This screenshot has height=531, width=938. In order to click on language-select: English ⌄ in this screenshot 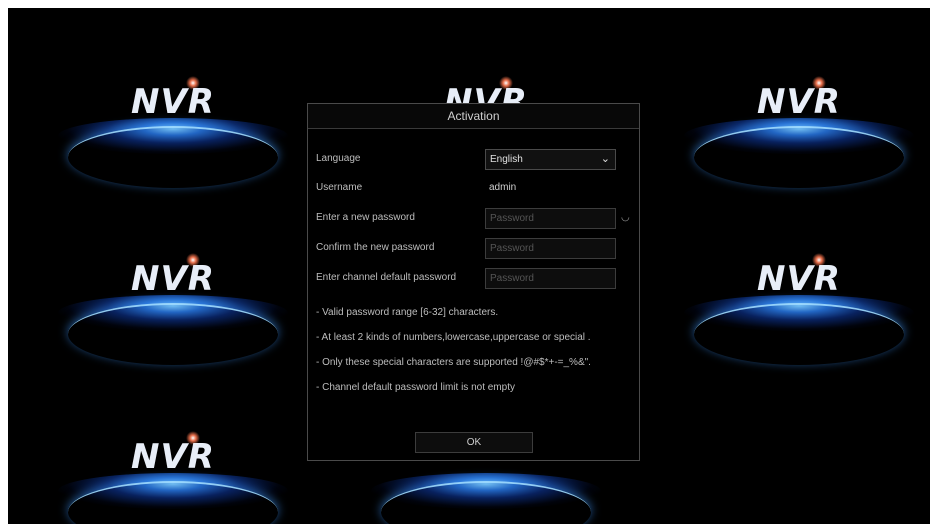, I will do `click(550, 159)`.